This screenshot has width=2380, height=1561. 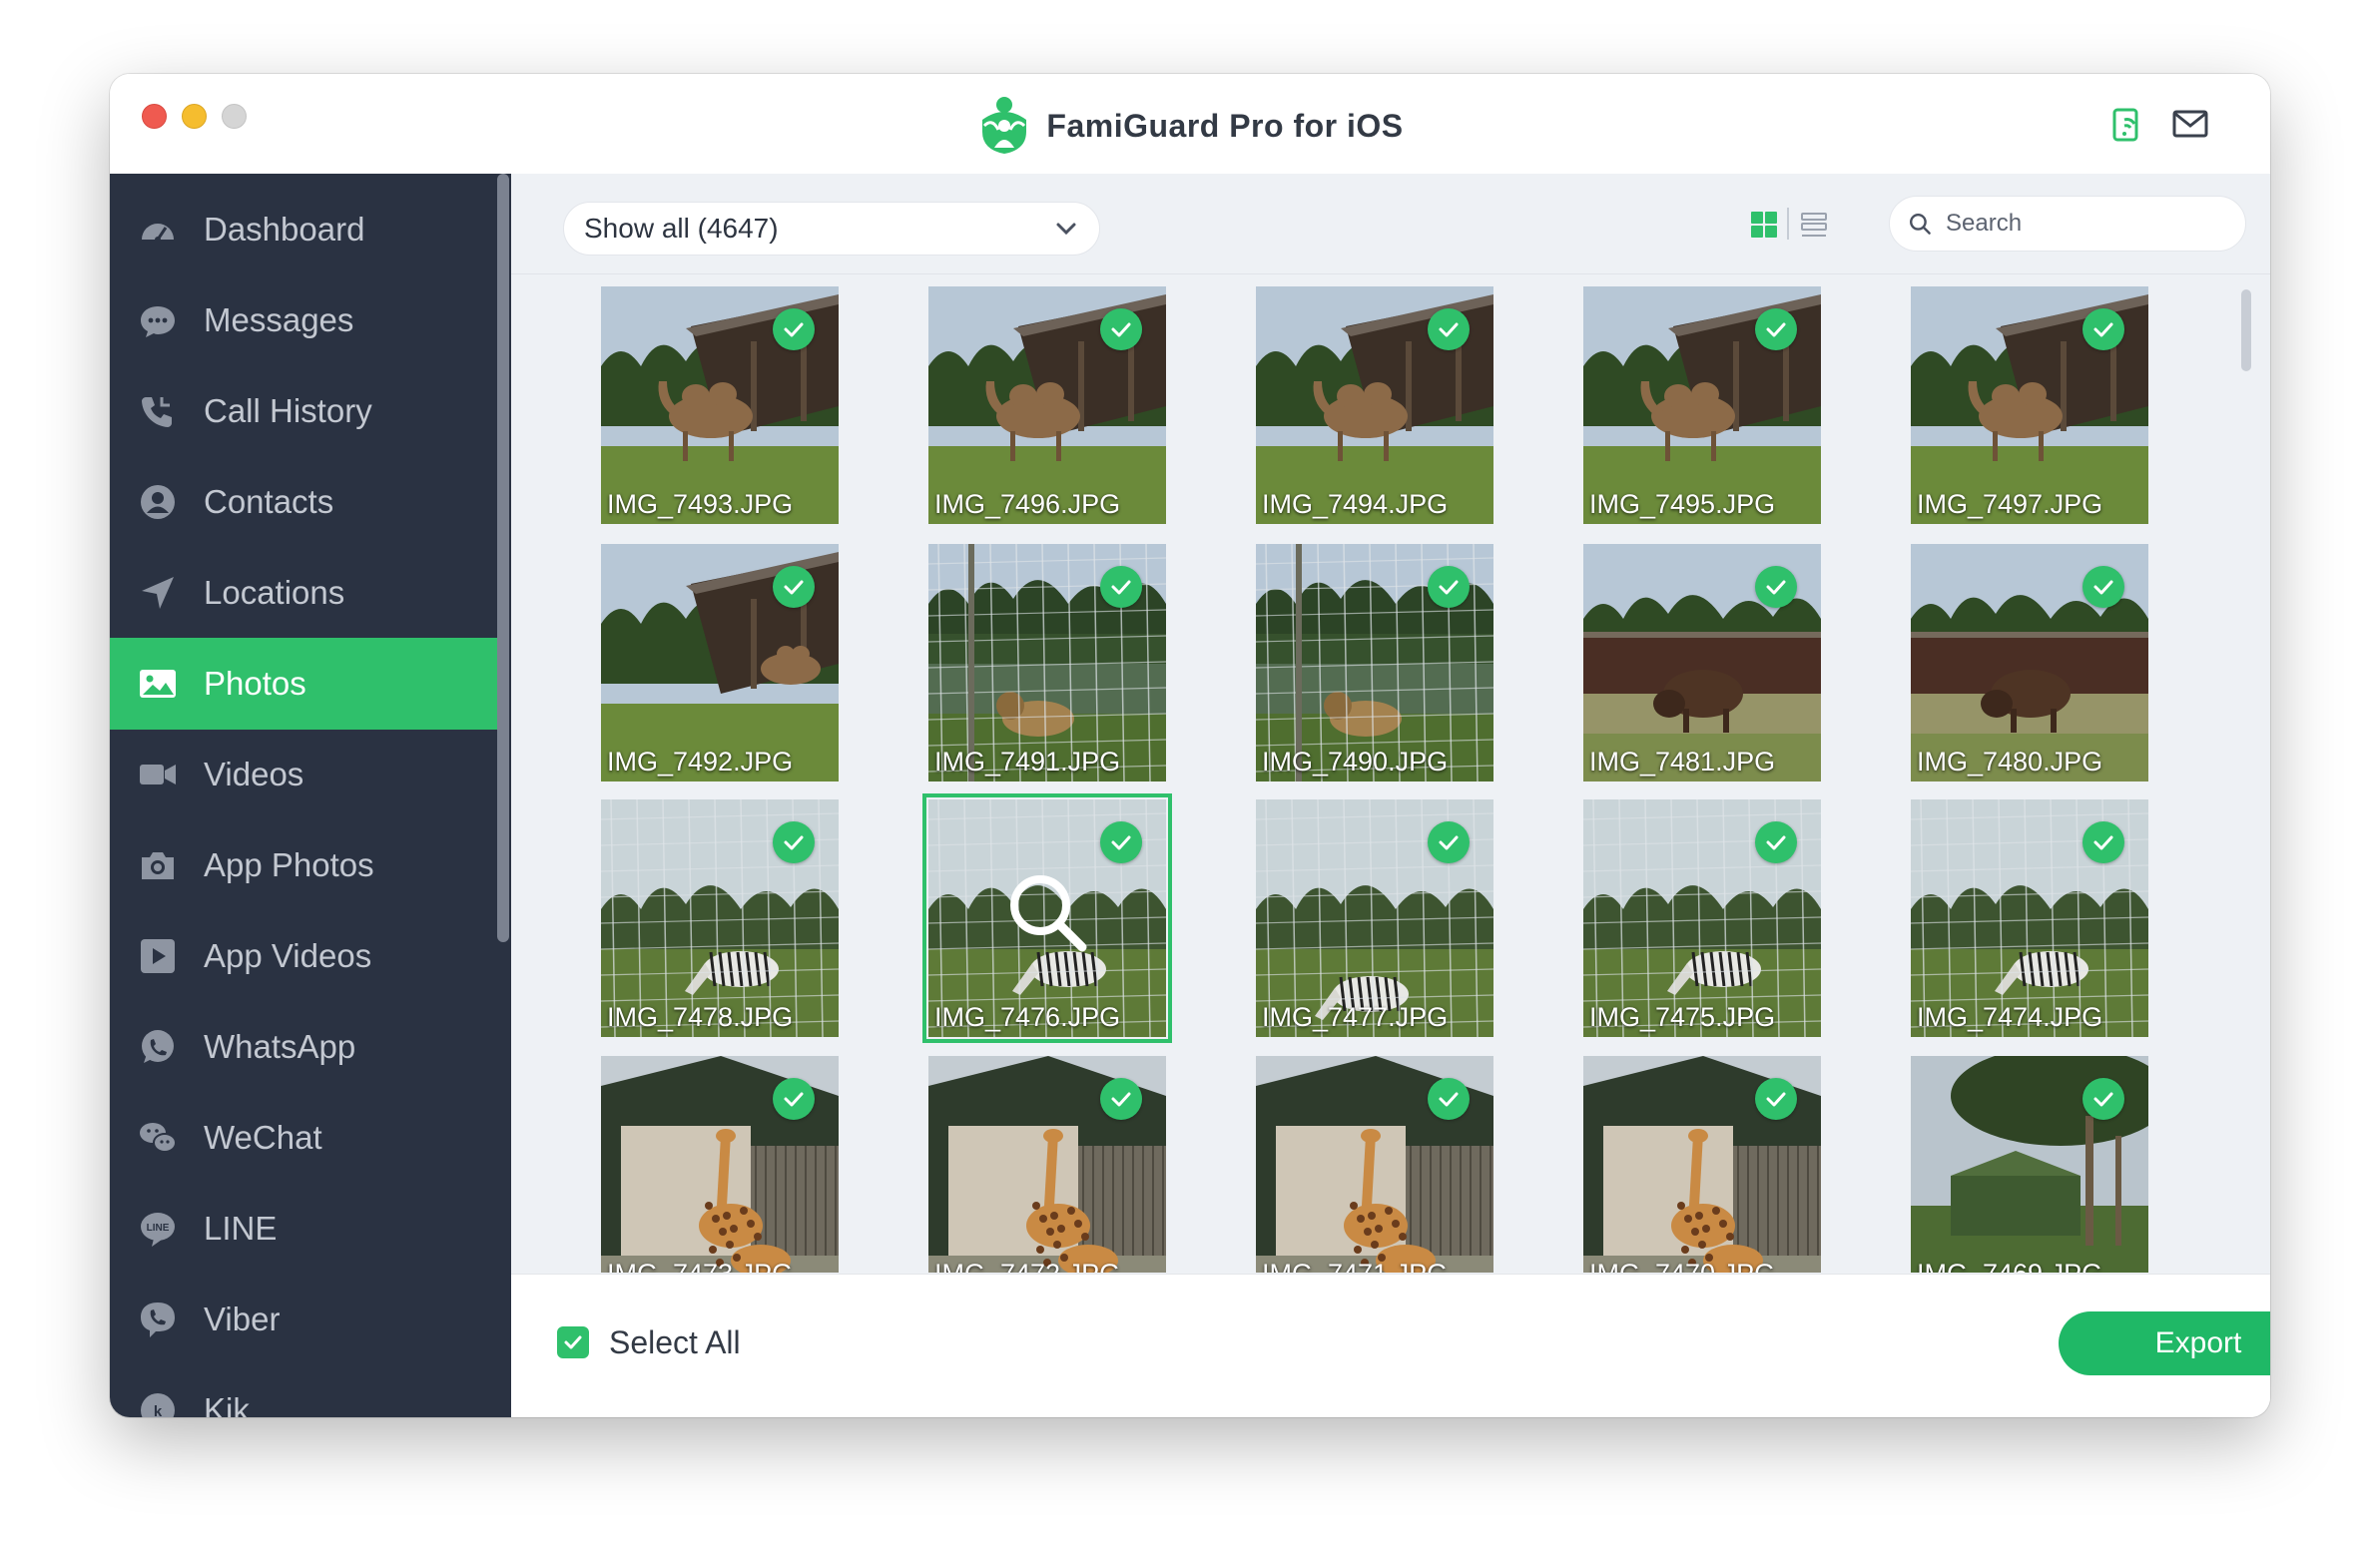 What do you see at coordinates (1027, 1266) in the screenshot?
I see `photo-filename: IMG_7472.JPG` at bounding box center [1027, 1266].